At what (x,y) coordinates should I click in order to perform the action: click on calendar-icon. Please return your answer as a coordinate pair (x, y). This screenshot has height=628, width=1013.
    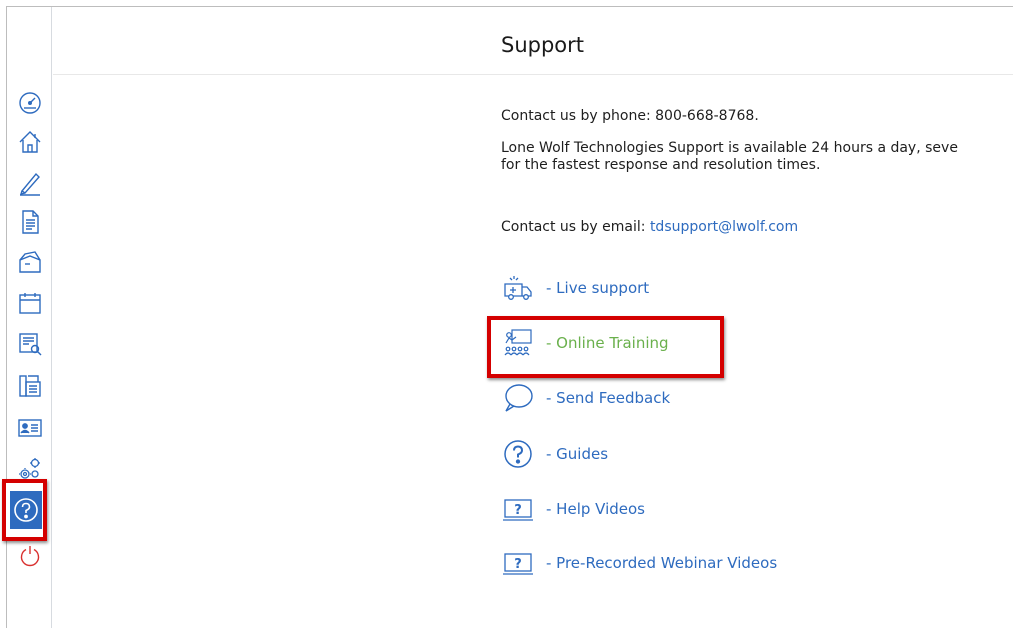
    Looking at the image, I should click on (30, 303).